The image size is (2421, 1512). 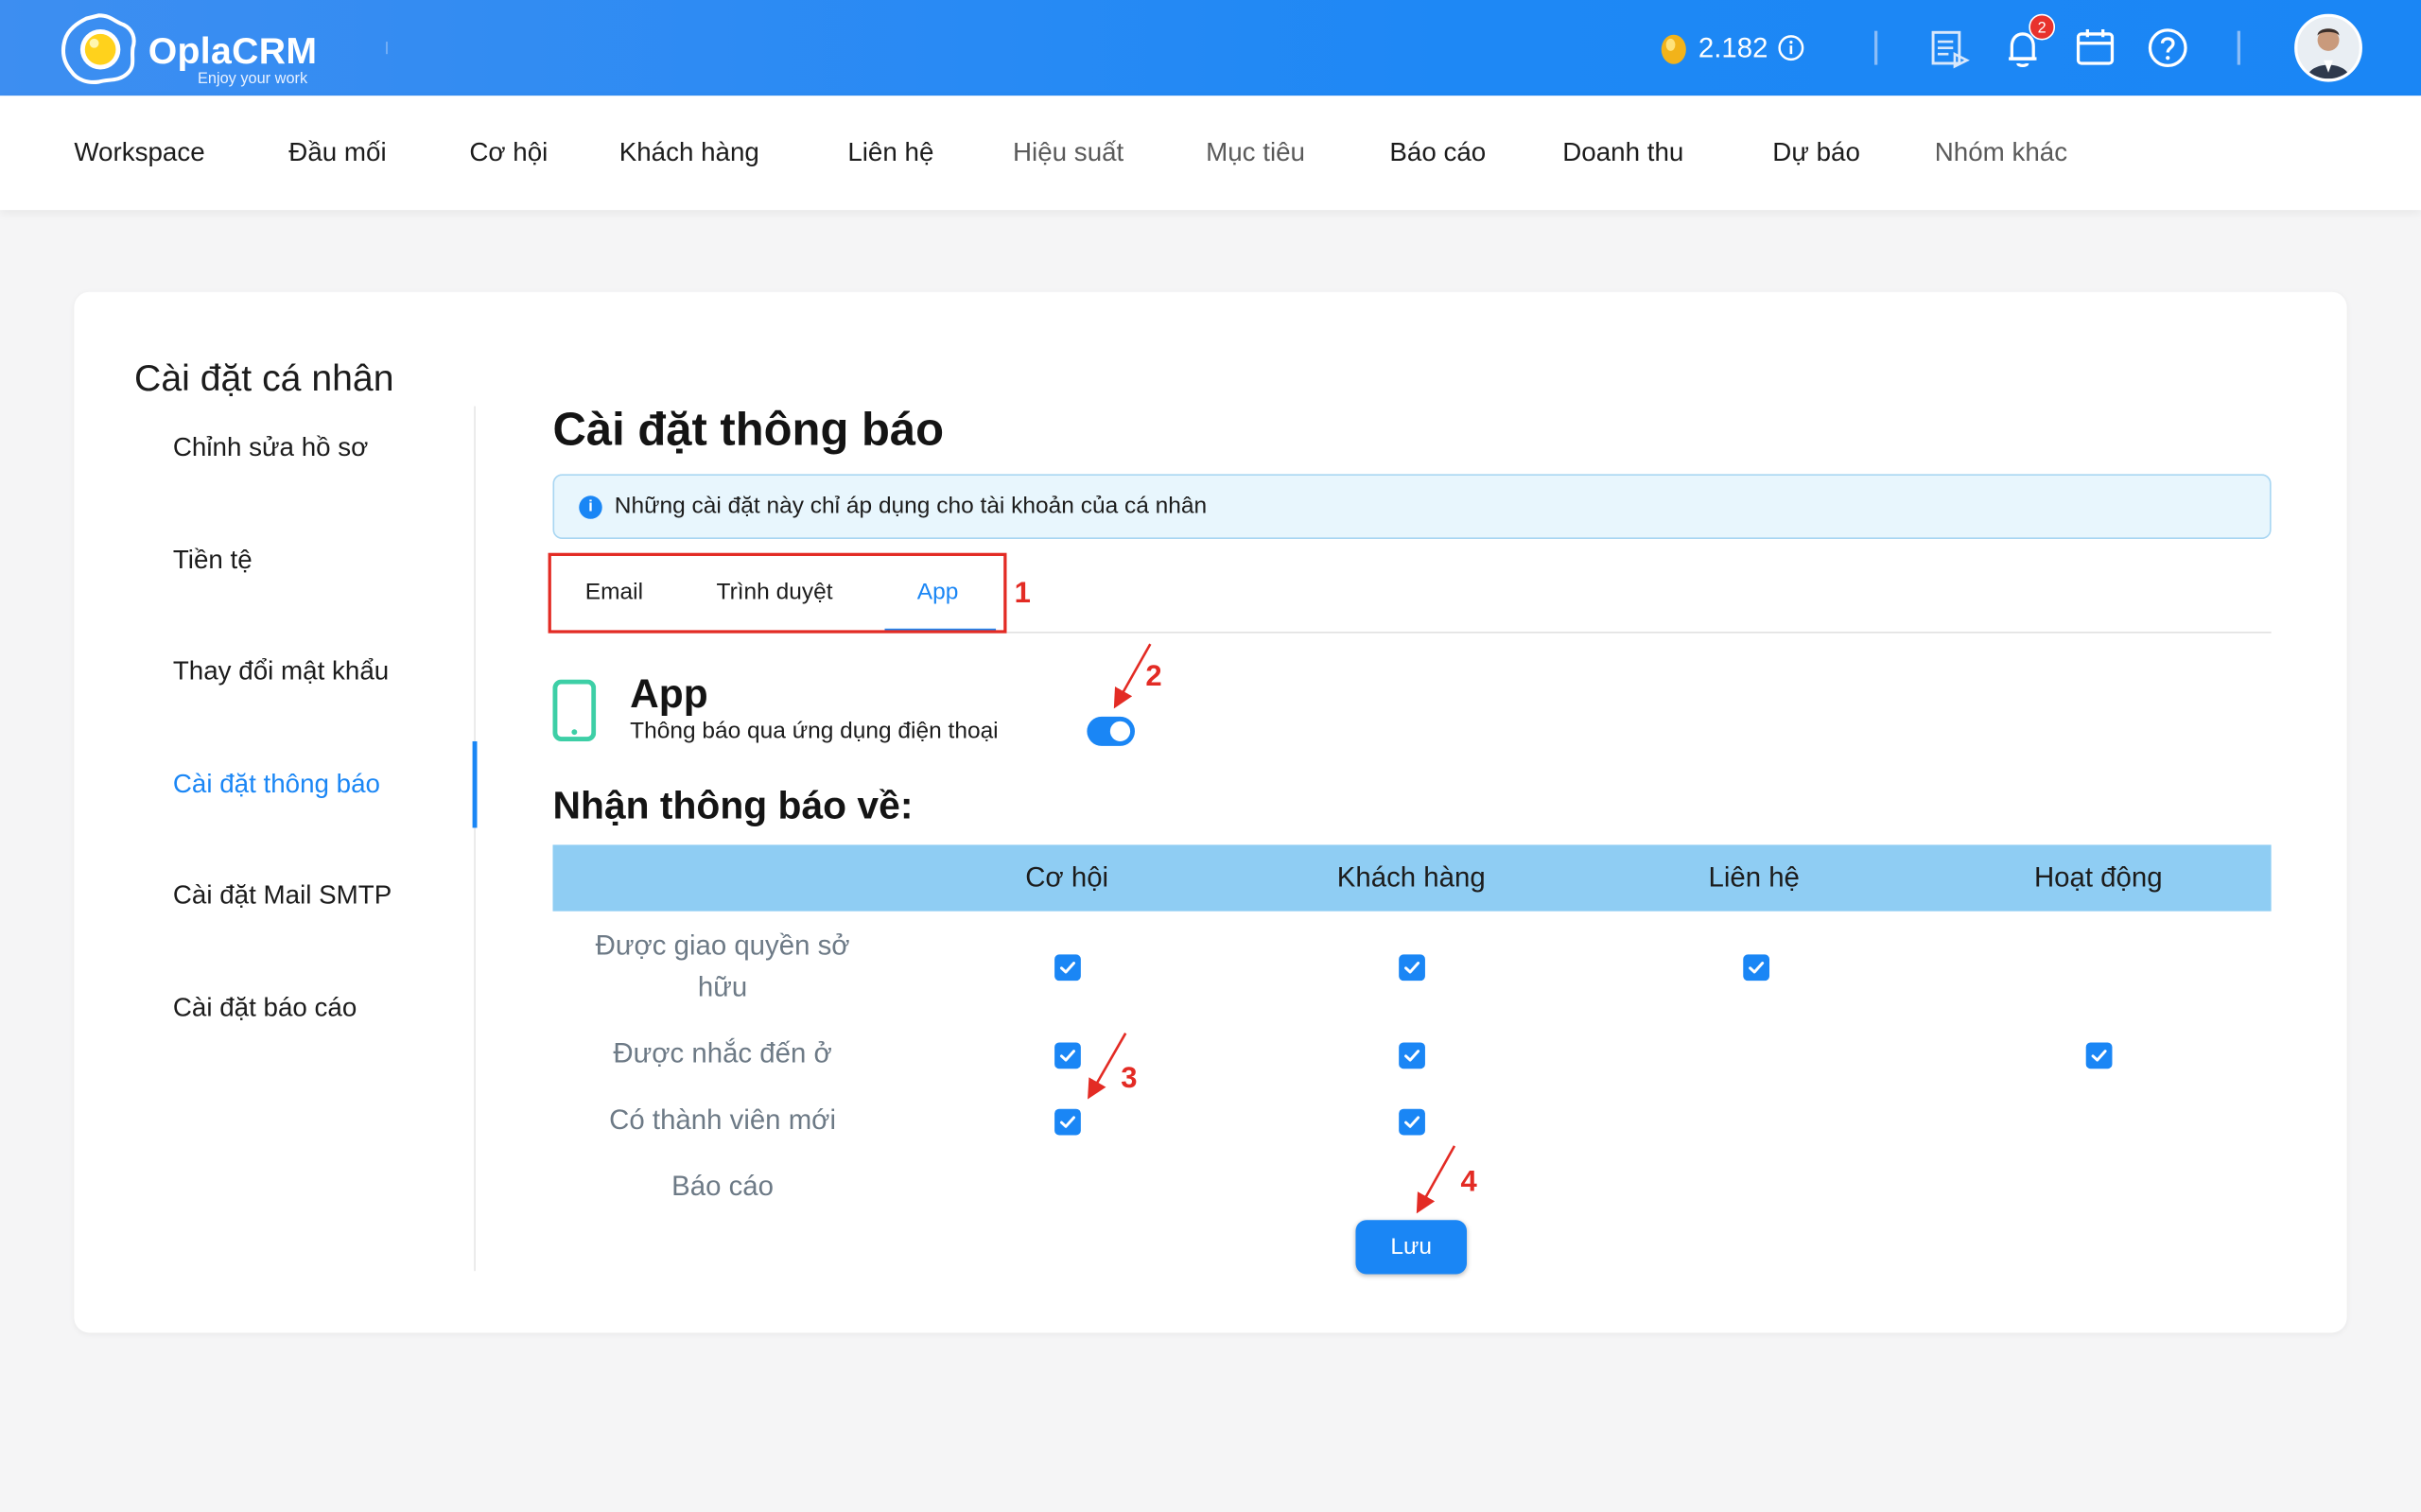 I want to click on row-label-report: Báo cáo, so click(x=723, y=1186).